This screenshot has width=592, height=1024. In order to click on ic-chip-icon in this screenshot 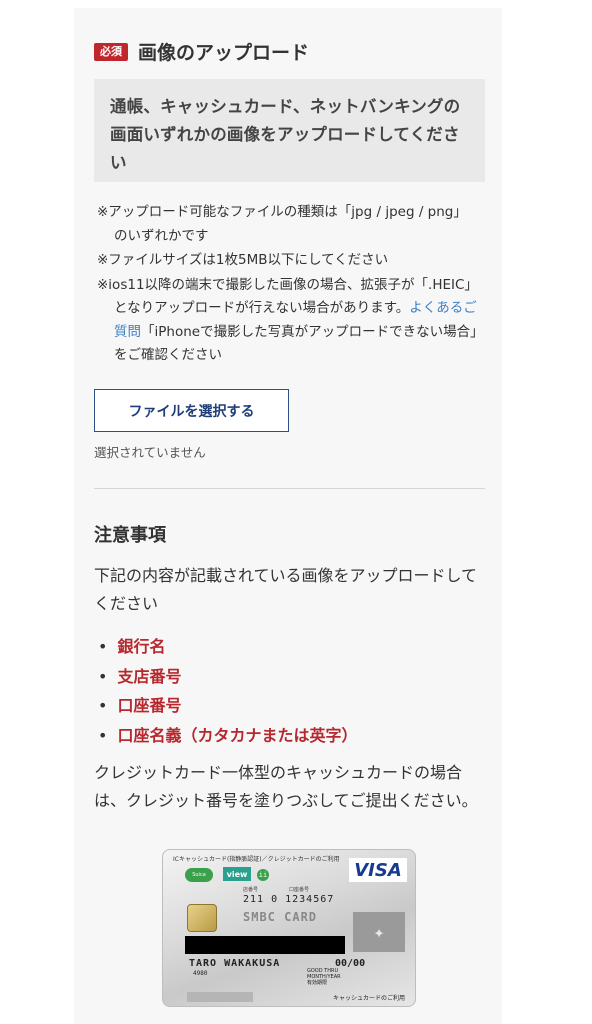, I will do `click(202, 918)`.